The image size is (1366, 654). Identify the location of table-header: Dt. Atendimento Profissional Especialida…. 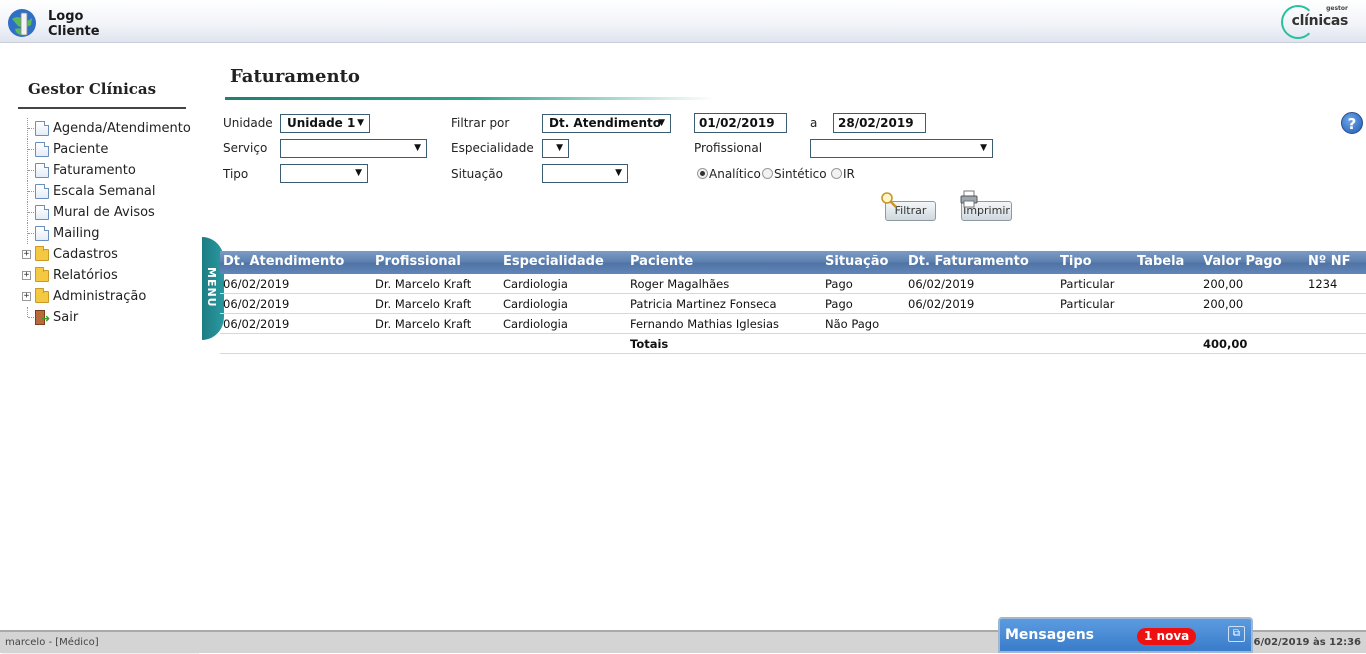
(793, 262).